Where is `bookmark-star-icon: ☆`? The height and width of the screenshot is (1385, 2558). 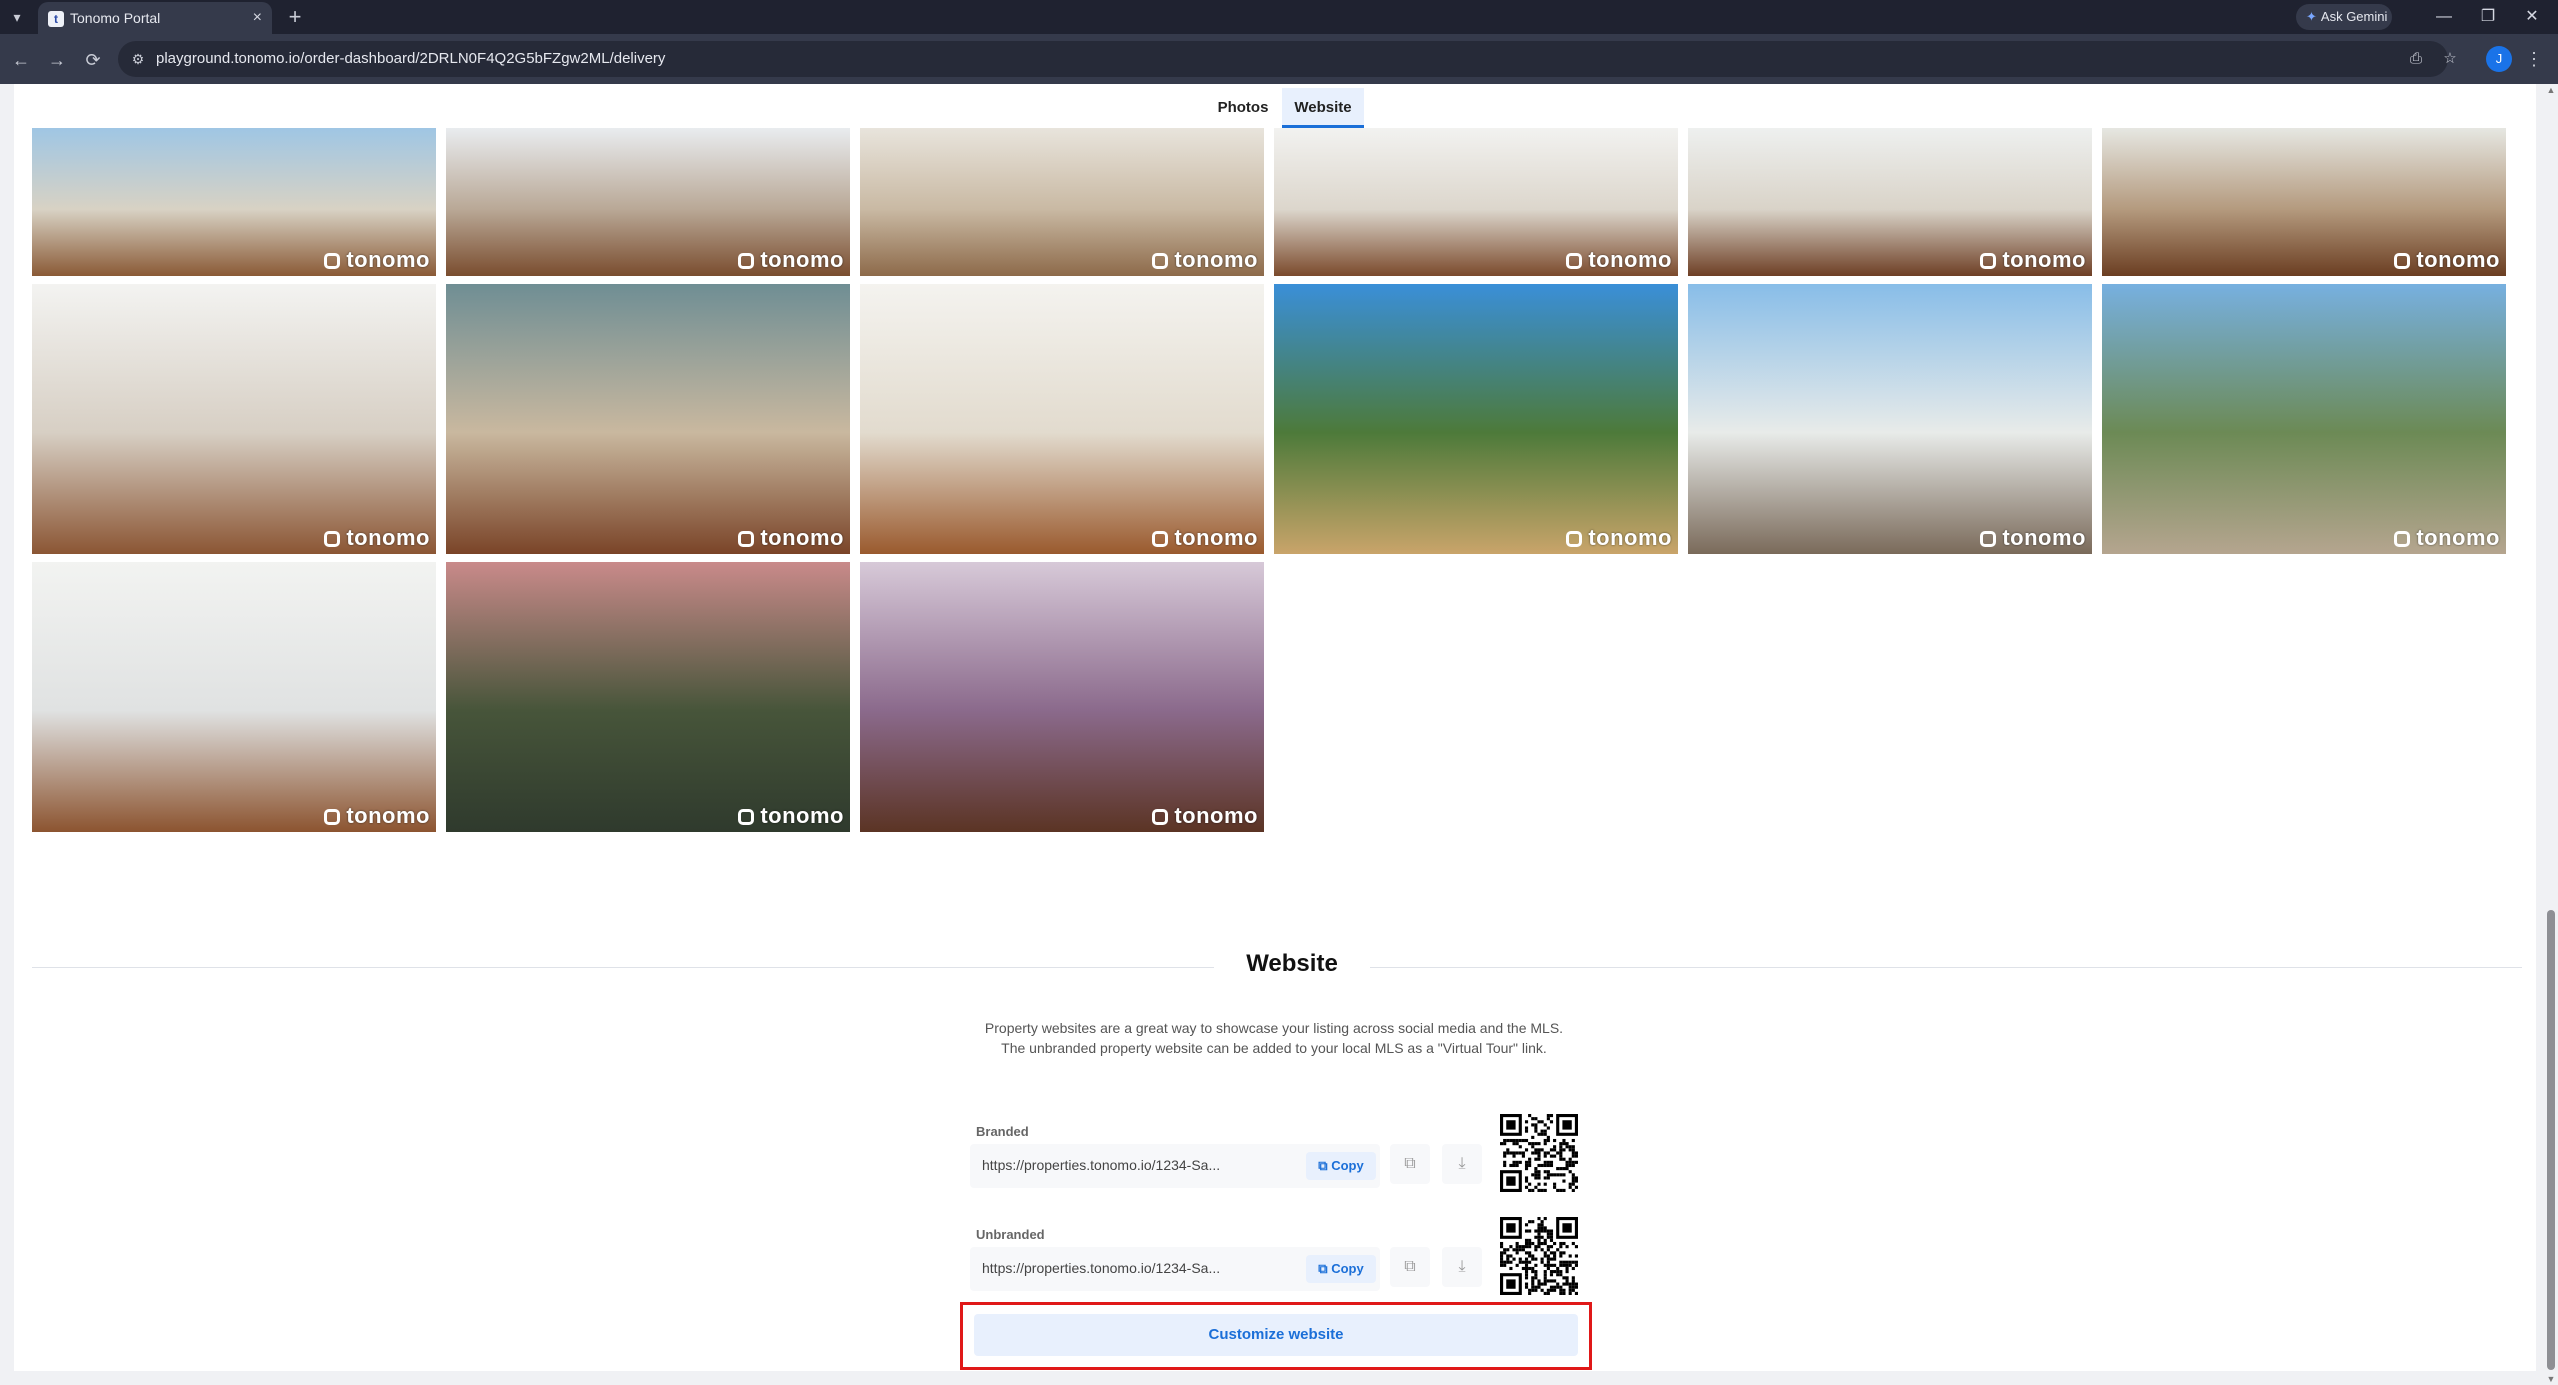 bookmark-star-icon: ☆ is located at coordinates (2450, 59).